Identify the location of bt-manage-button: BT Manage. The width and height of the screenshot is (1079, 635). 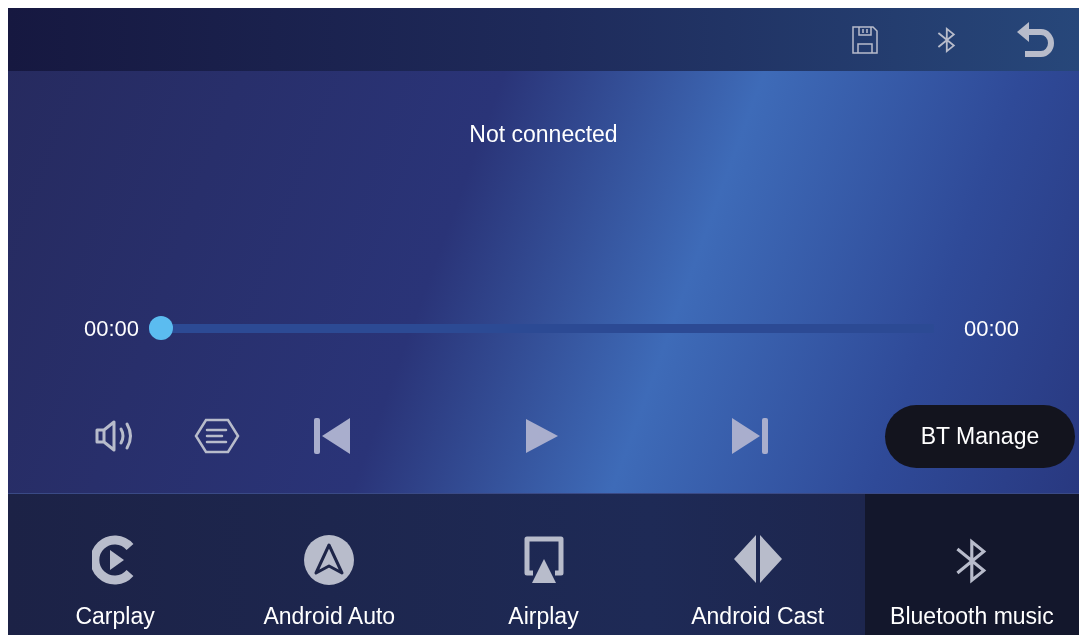
(980, 436).